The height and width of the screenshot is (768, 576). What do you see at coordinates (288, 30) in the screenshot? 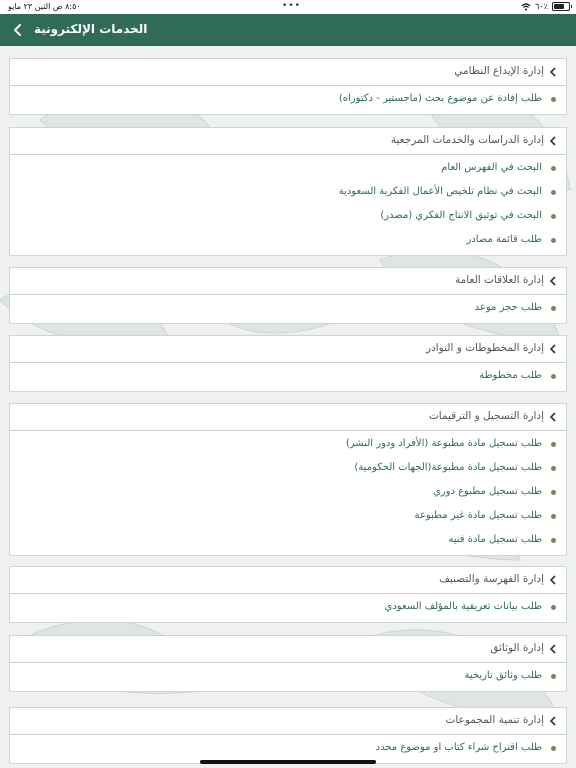
I see `nav-bar: الخدمات الإلكترونية` at bounding box center [288, 30].